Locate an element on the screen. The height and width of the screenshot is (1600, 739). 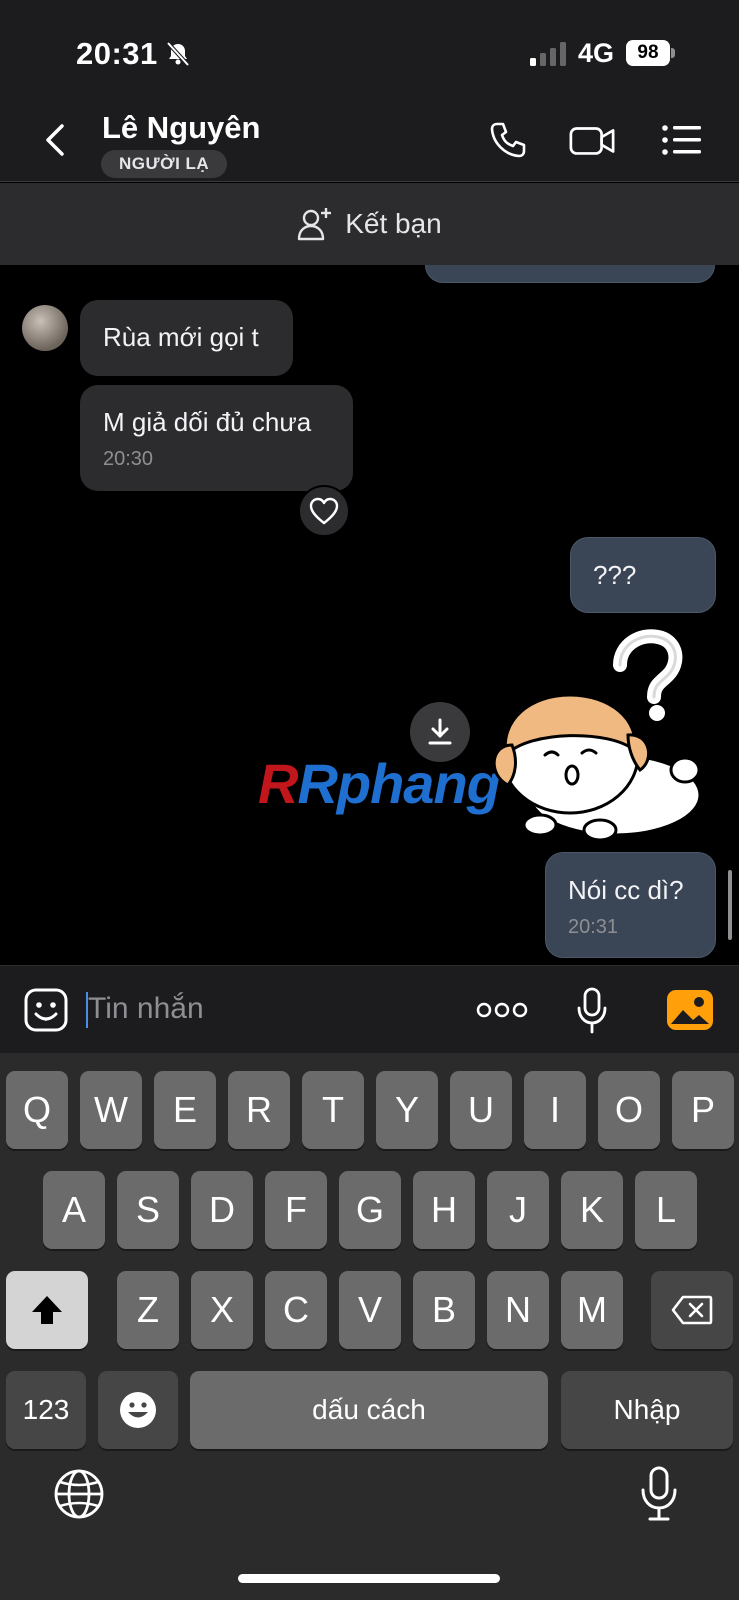
shift-arrow-icon is located at coordinates (47, 1310).